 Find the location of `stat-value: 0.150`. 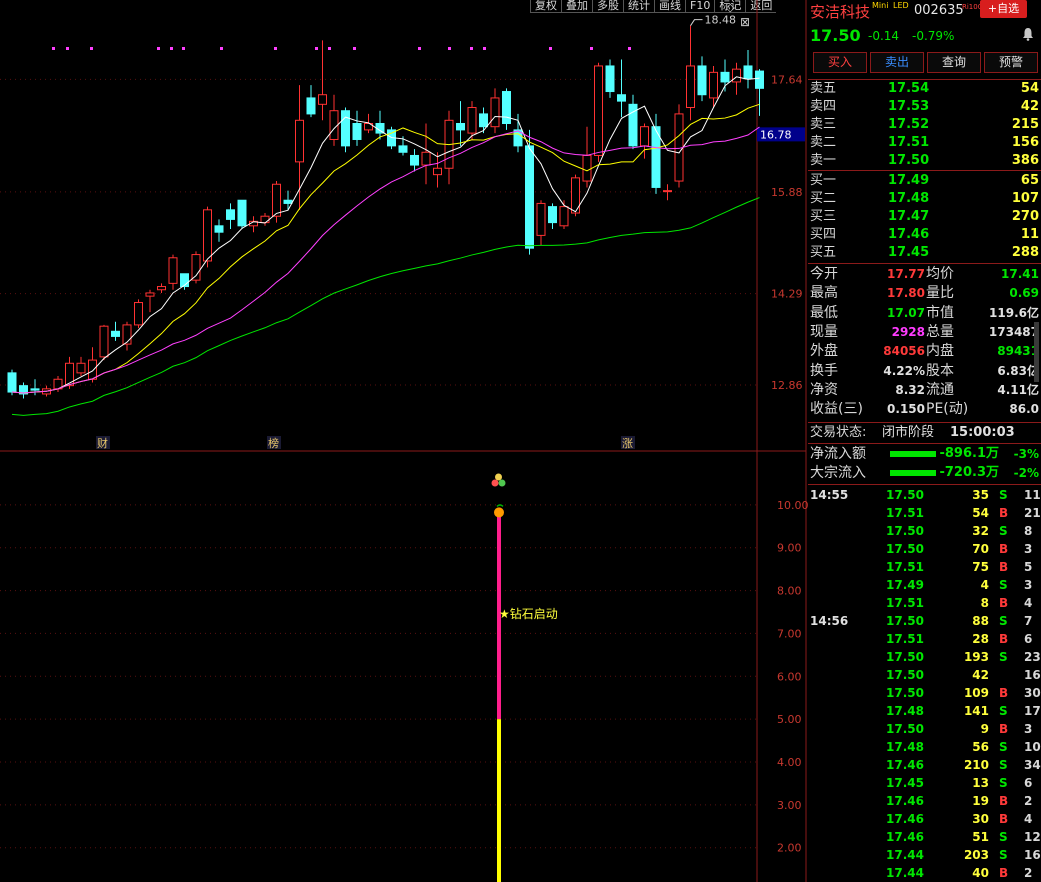

stat-value: 0.150 is located at coordinates (906, 409).